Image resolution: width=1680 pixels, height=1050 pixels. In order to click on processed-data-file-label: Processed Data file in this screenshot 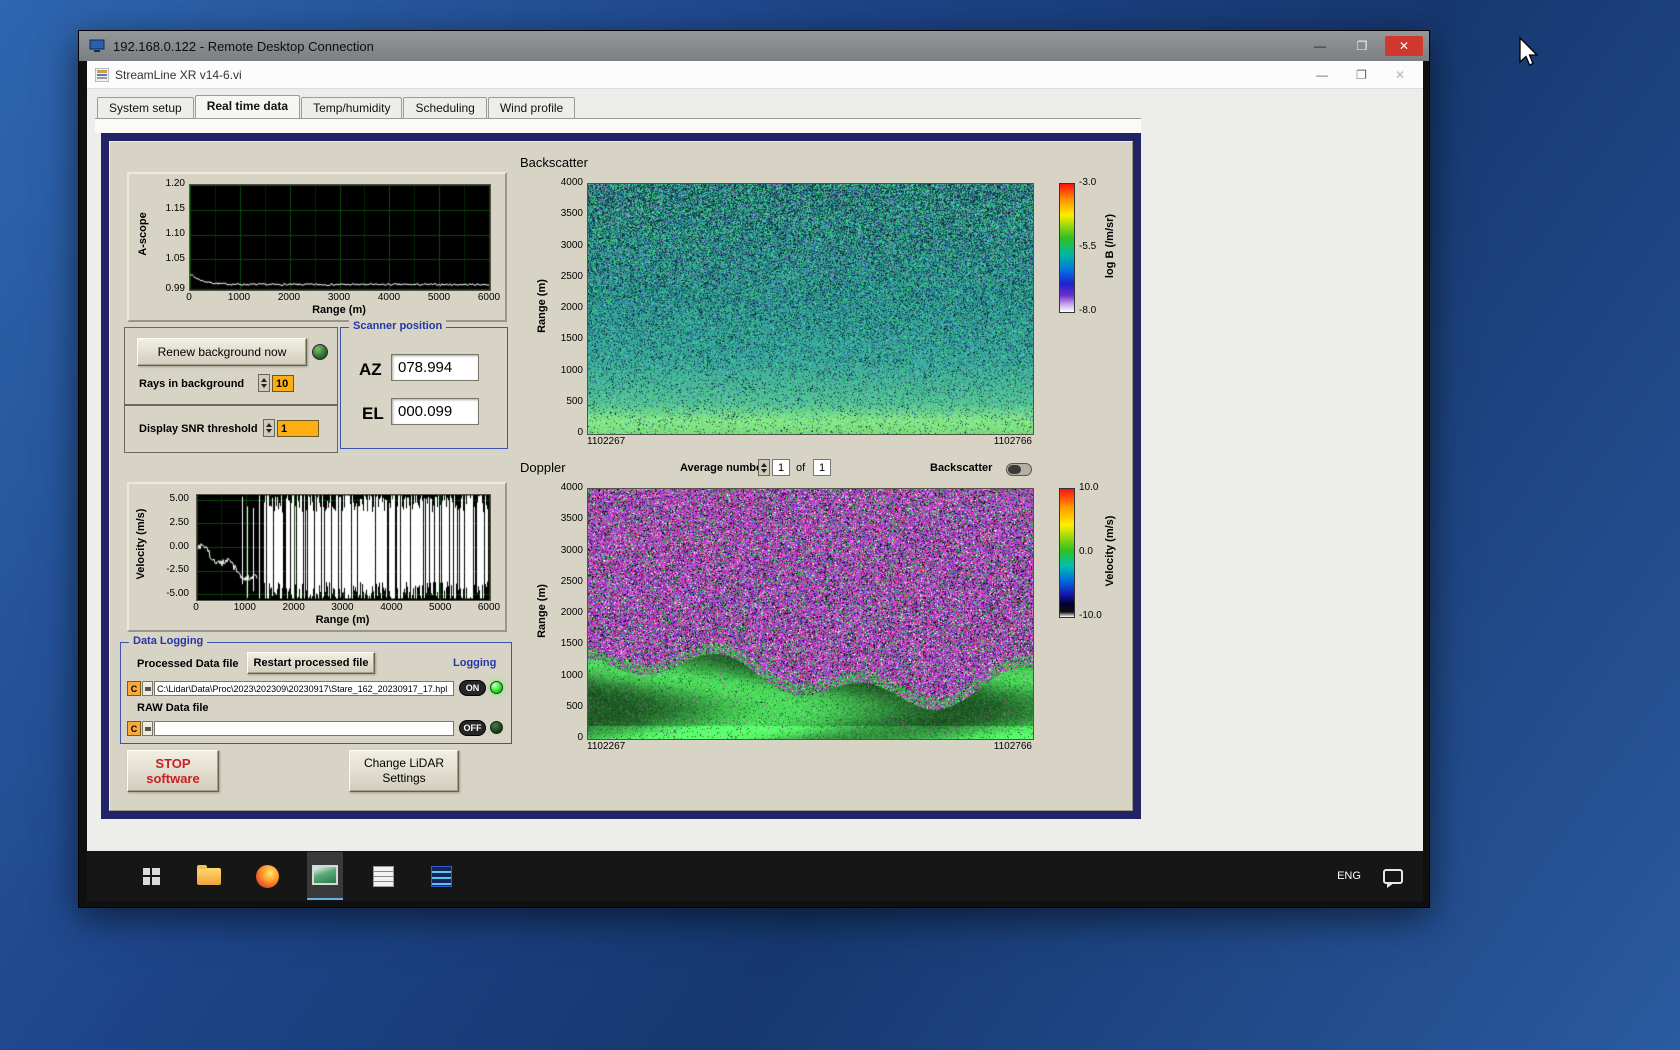, I will do `click(188, 664)`.